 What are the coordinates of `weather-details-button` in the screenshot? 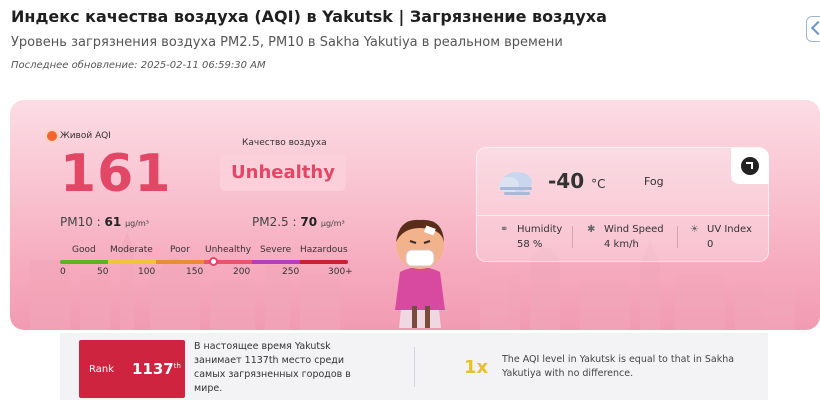 It's located at (750, 166).